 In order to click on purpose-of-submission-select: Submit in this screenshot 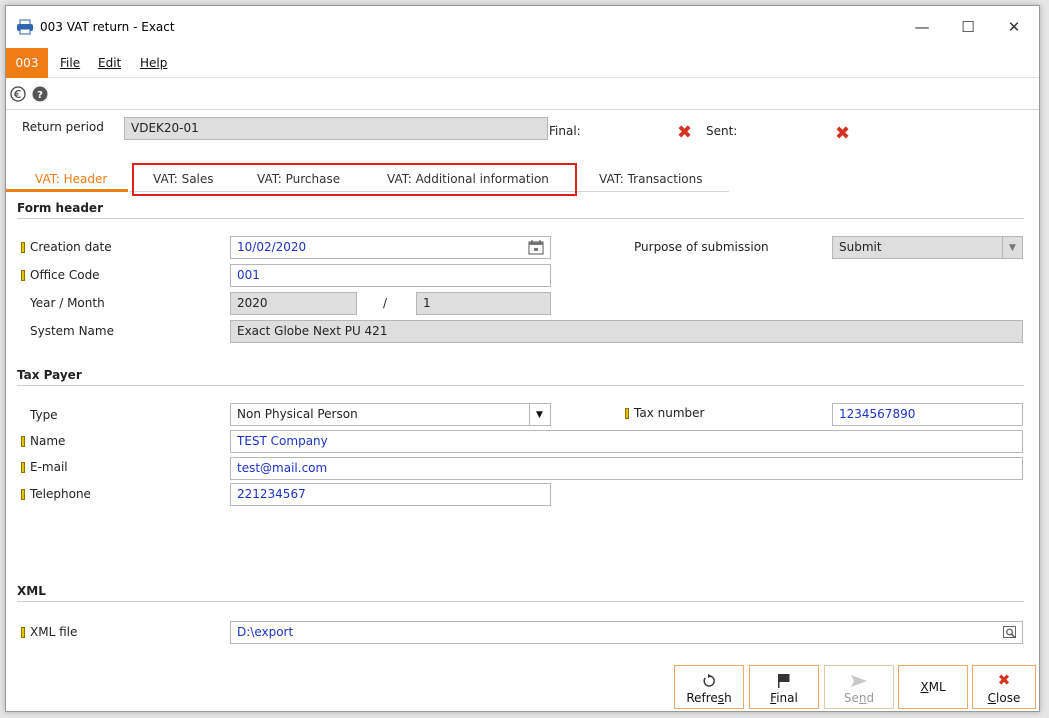, I will do `click(927, 247)`.